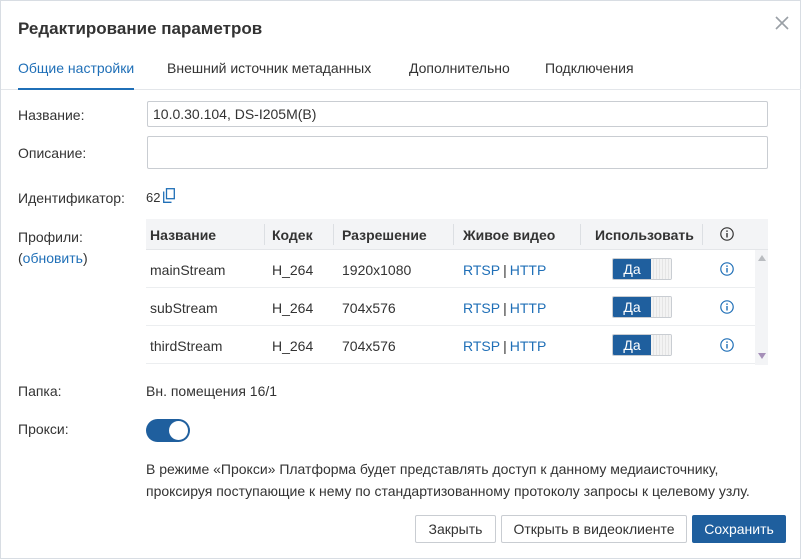 This screenshot has height=559, width=801. I want to click on header-use: Использовать, so click(644, 235).